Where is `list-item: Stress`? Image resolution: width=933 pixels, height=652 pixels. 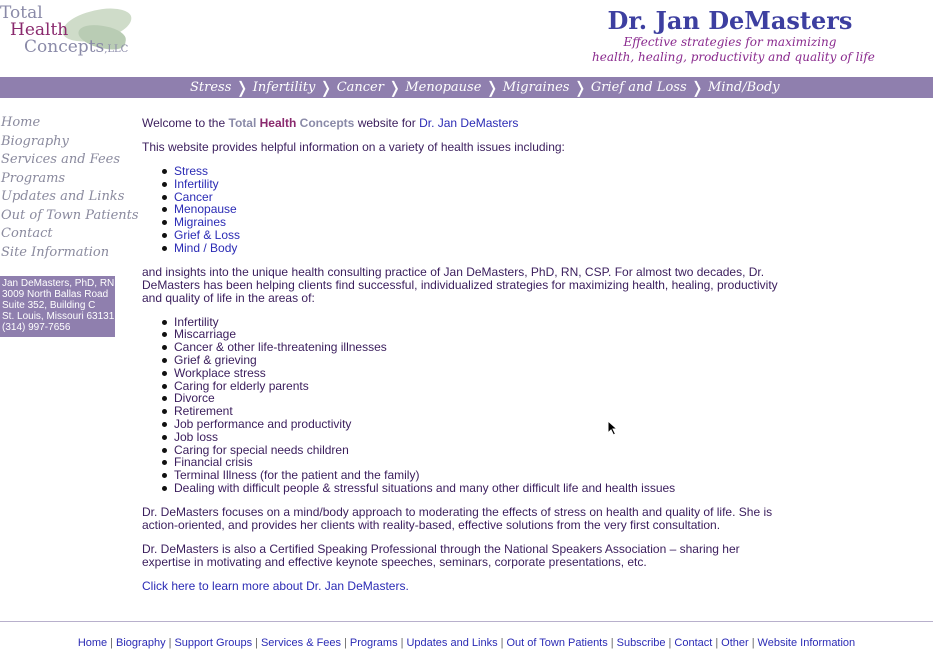 list-item: Stress is located at coordinates (462, 171).